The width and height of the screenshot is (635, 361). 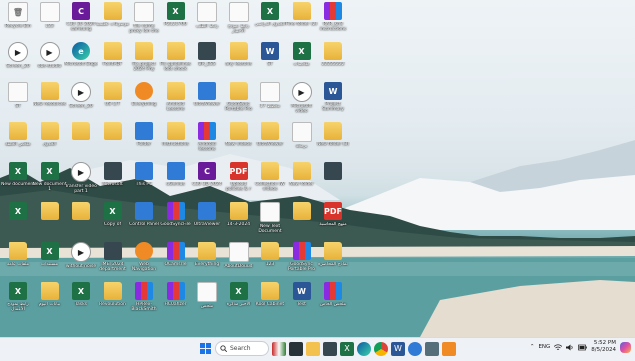 What do you see at coordinates (364, 348) in the screenshot?
I see `edge-taskbar-icon` at bounding box center [364, 348].